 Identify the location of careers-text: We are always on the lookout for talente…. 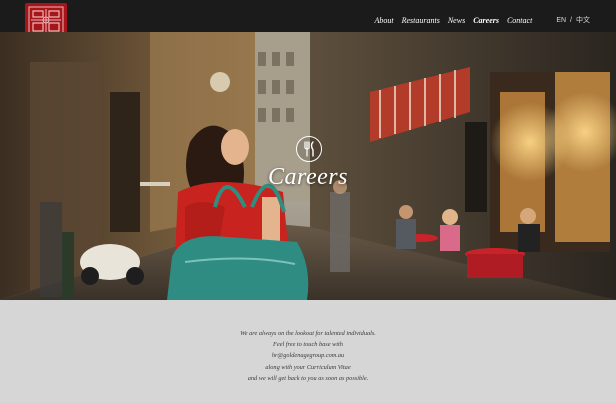
(308, 356).